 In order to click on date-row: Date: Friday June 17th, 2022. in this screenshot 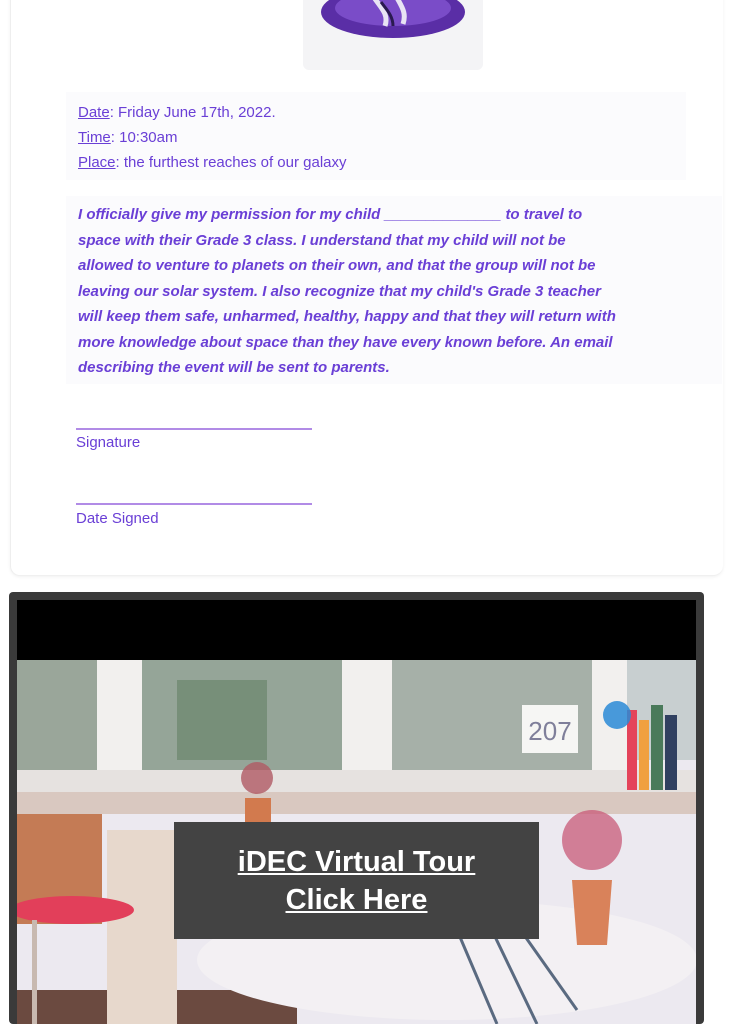, I will do `click(376, 108)`.